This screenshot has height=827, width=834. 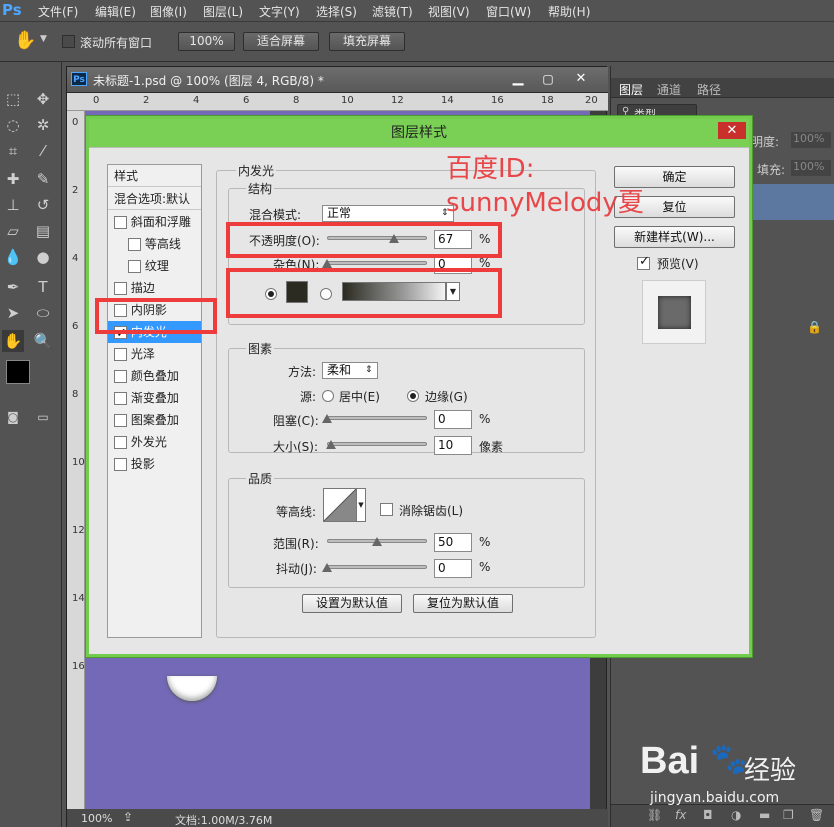 What do you see at coordinates (206, 41) in the screenshot?
I see `zoom-100-button: 100%` at bounding box center [206, 41].